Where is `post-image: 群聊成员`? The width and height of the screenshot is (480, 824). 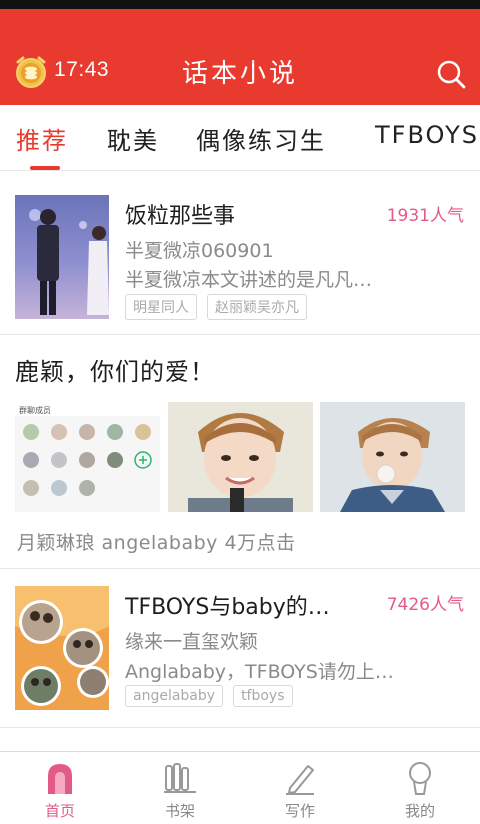
post-image: 群聊成员 is located at coordinates (87, 457).